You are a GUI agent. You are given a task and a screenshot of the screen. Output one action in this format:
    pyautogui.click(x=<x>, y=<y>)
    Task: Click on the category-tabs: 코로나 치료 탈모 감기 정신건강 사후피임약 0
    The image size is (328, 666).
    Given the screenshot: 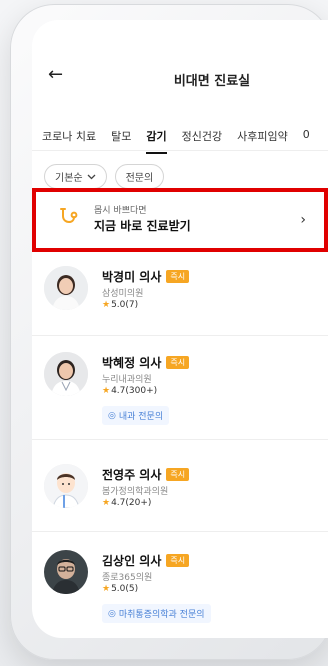 What is the action you would take?
    pyautogui.click(x=176, y=141)
    